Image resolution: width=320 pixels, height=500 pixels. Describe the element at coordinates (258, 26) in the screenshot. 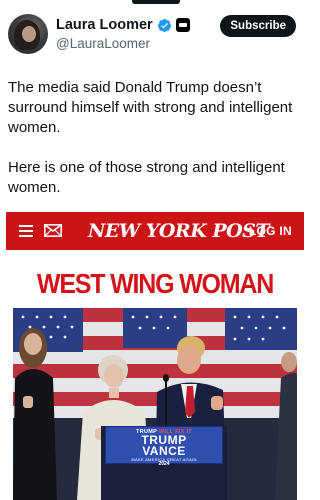

I see `subscribe-button: Subscribe` at that location.